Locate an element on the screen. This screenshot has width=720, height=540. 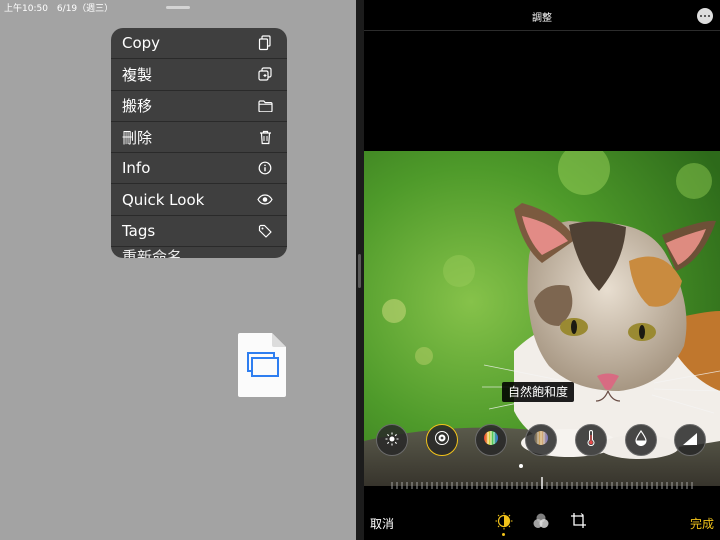
menu-item-delete: 刪除 is located at coordinates (199, 138).